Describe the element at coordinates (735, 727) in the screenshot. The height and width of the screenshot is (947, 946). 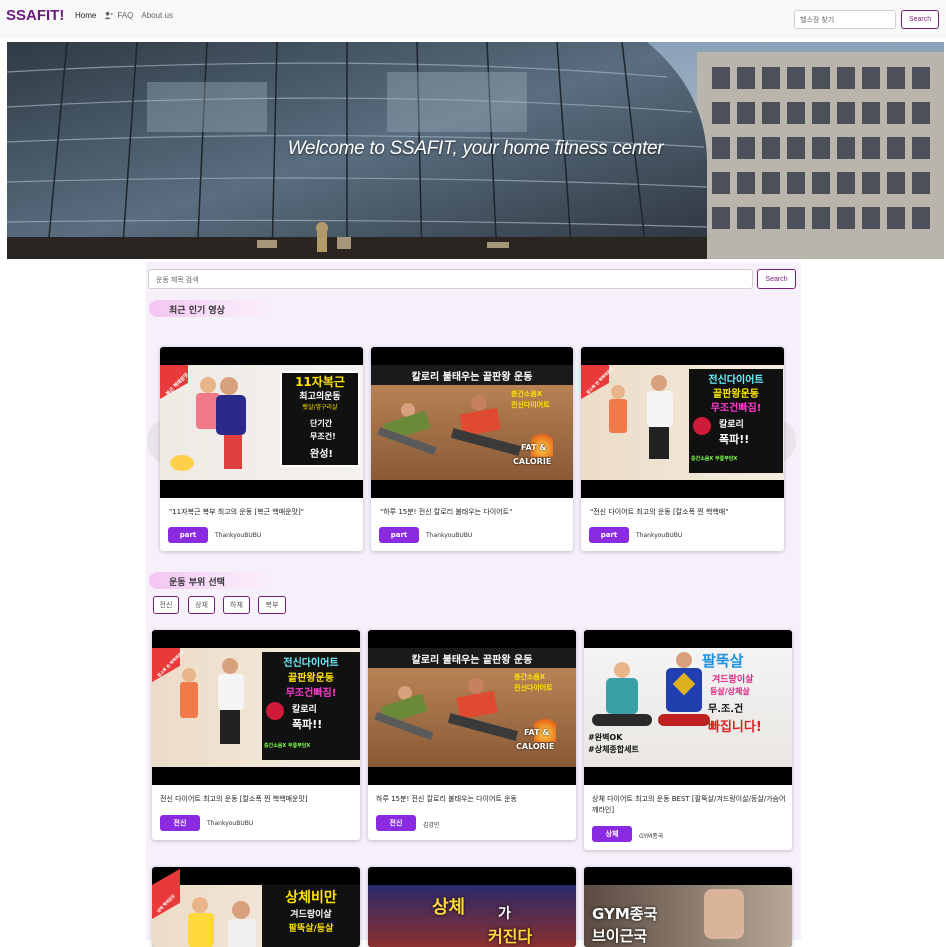
I see `thumb-line: 빠집니다!` at that location.